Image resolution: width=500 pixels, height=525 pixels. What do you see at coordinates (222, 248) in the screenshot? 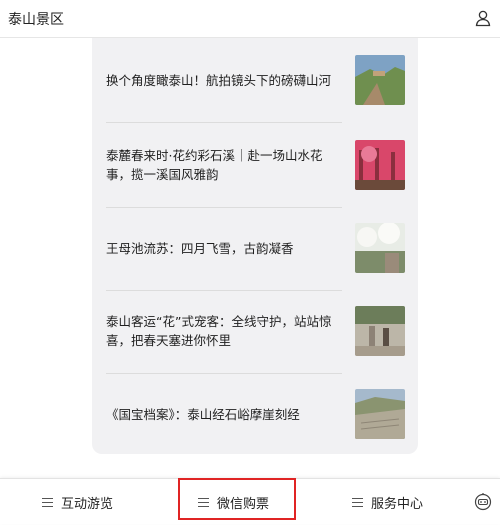
I see `article-title: 王母池流苏：四月飞雪，古韵凝香` at bounding box center [222, 248].